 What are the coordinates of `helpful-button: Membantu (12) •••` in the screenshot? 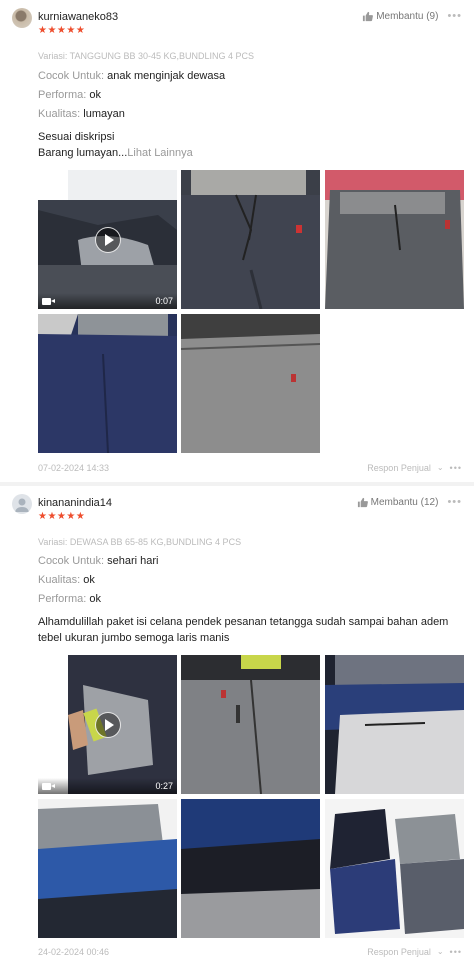 It's located at (409, 502).